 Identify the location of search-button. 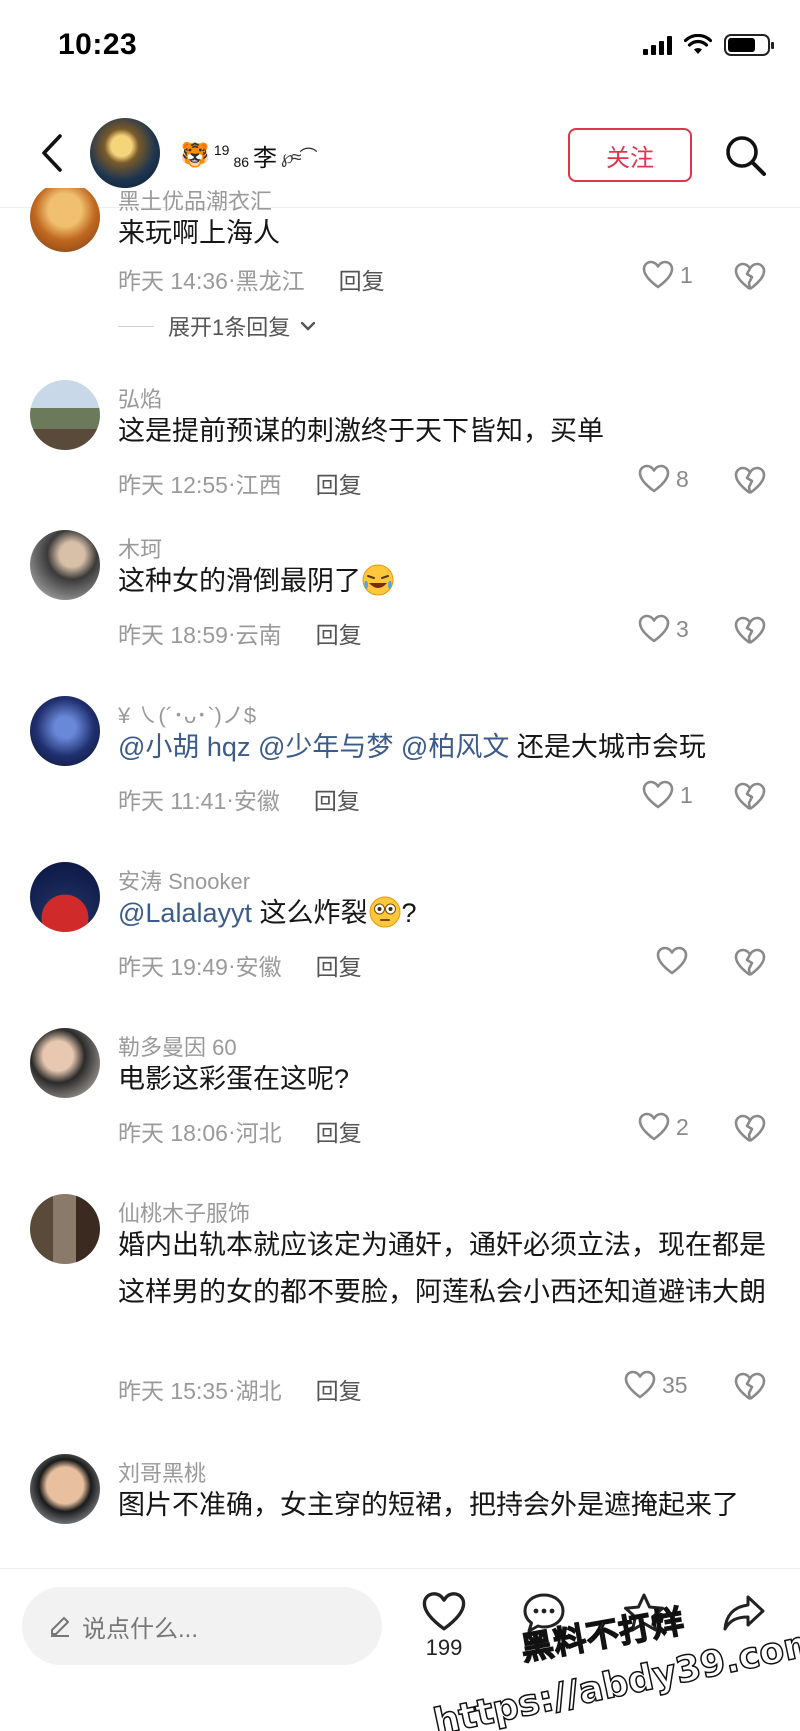
(746, 156).